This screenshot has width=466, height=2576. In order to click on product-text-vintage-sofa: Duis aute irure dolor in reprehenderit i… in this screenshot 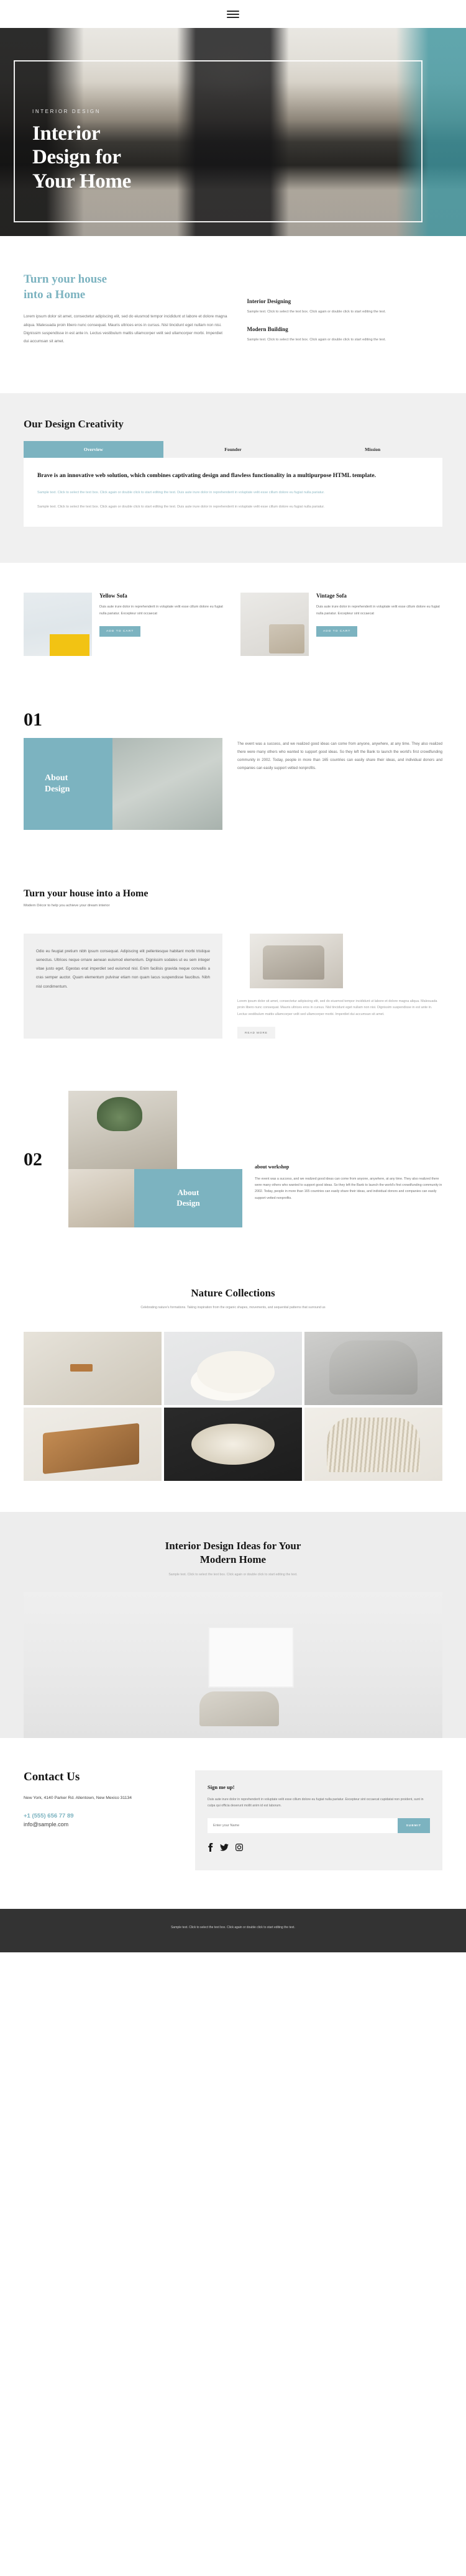, I will do `click(378, 610)`.